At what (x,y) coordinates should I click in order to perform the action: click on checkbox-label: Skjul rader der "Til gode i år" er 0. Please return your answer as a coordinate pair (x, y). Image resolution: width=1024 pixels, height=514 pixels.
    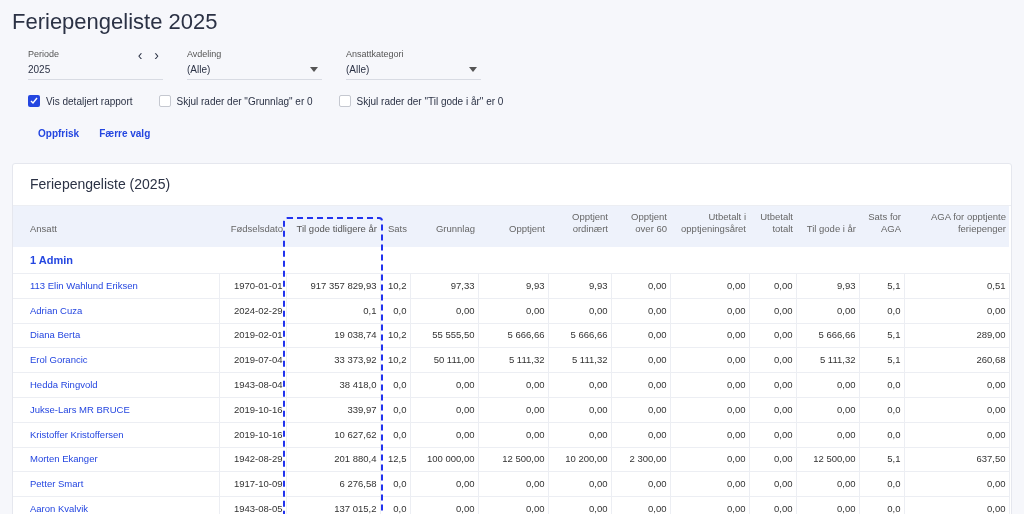
    Looking at the image, I should click on (430, 101).